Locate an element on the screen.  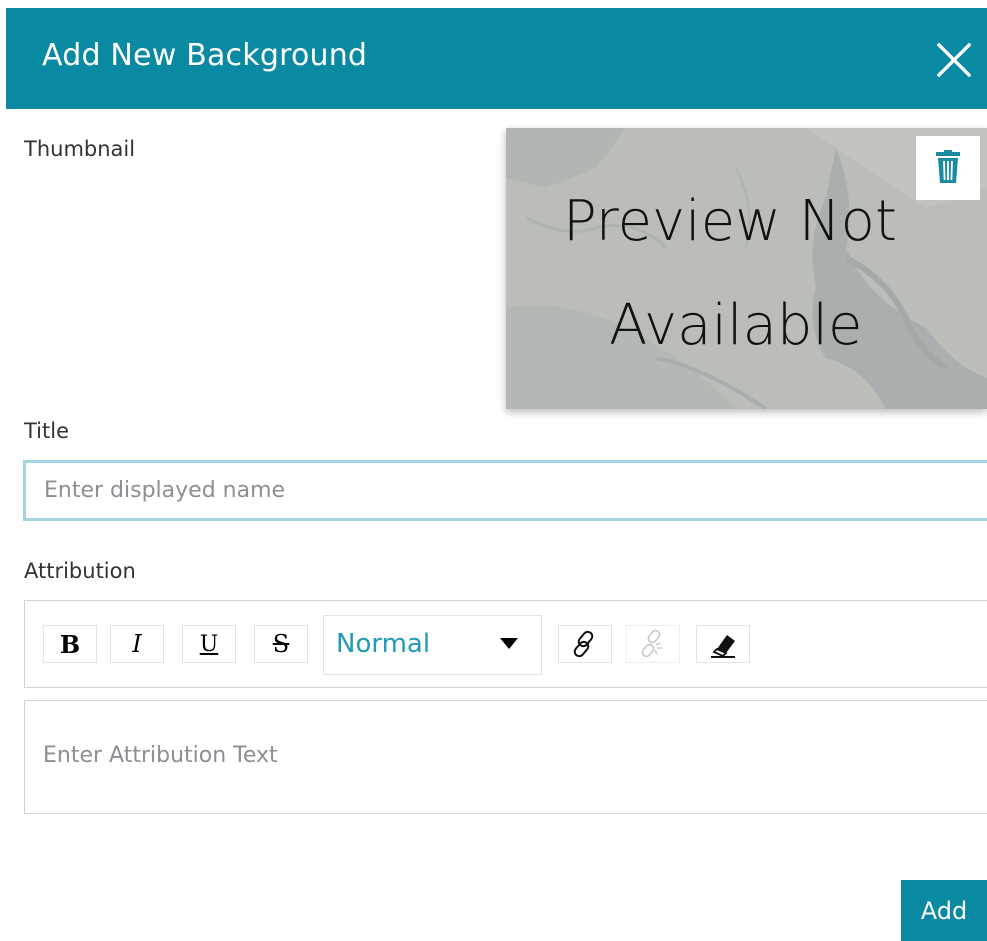
title-label: Title is located at coordinates (47, 431).